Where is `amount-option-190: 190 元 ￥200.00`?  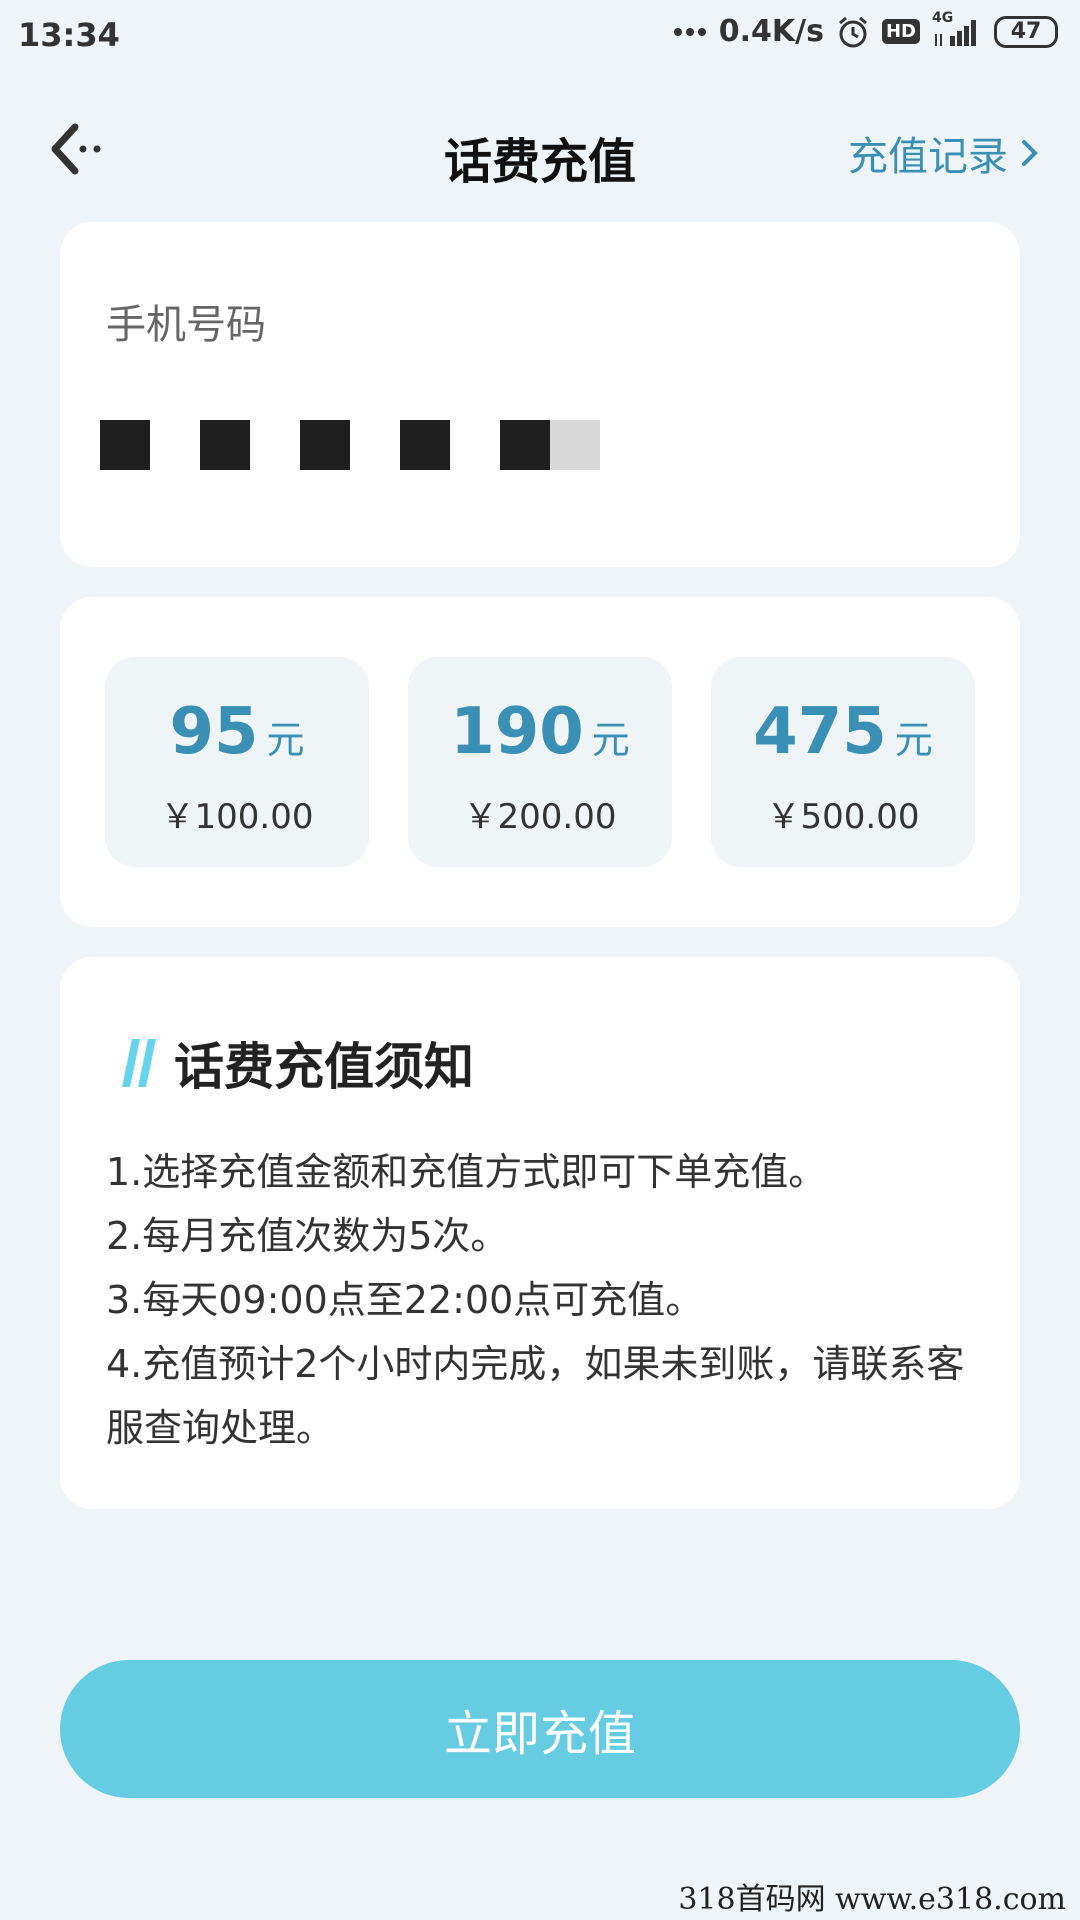
amount-option-190: 190 元 ￥200.00 is located at coordinates (540, 762).